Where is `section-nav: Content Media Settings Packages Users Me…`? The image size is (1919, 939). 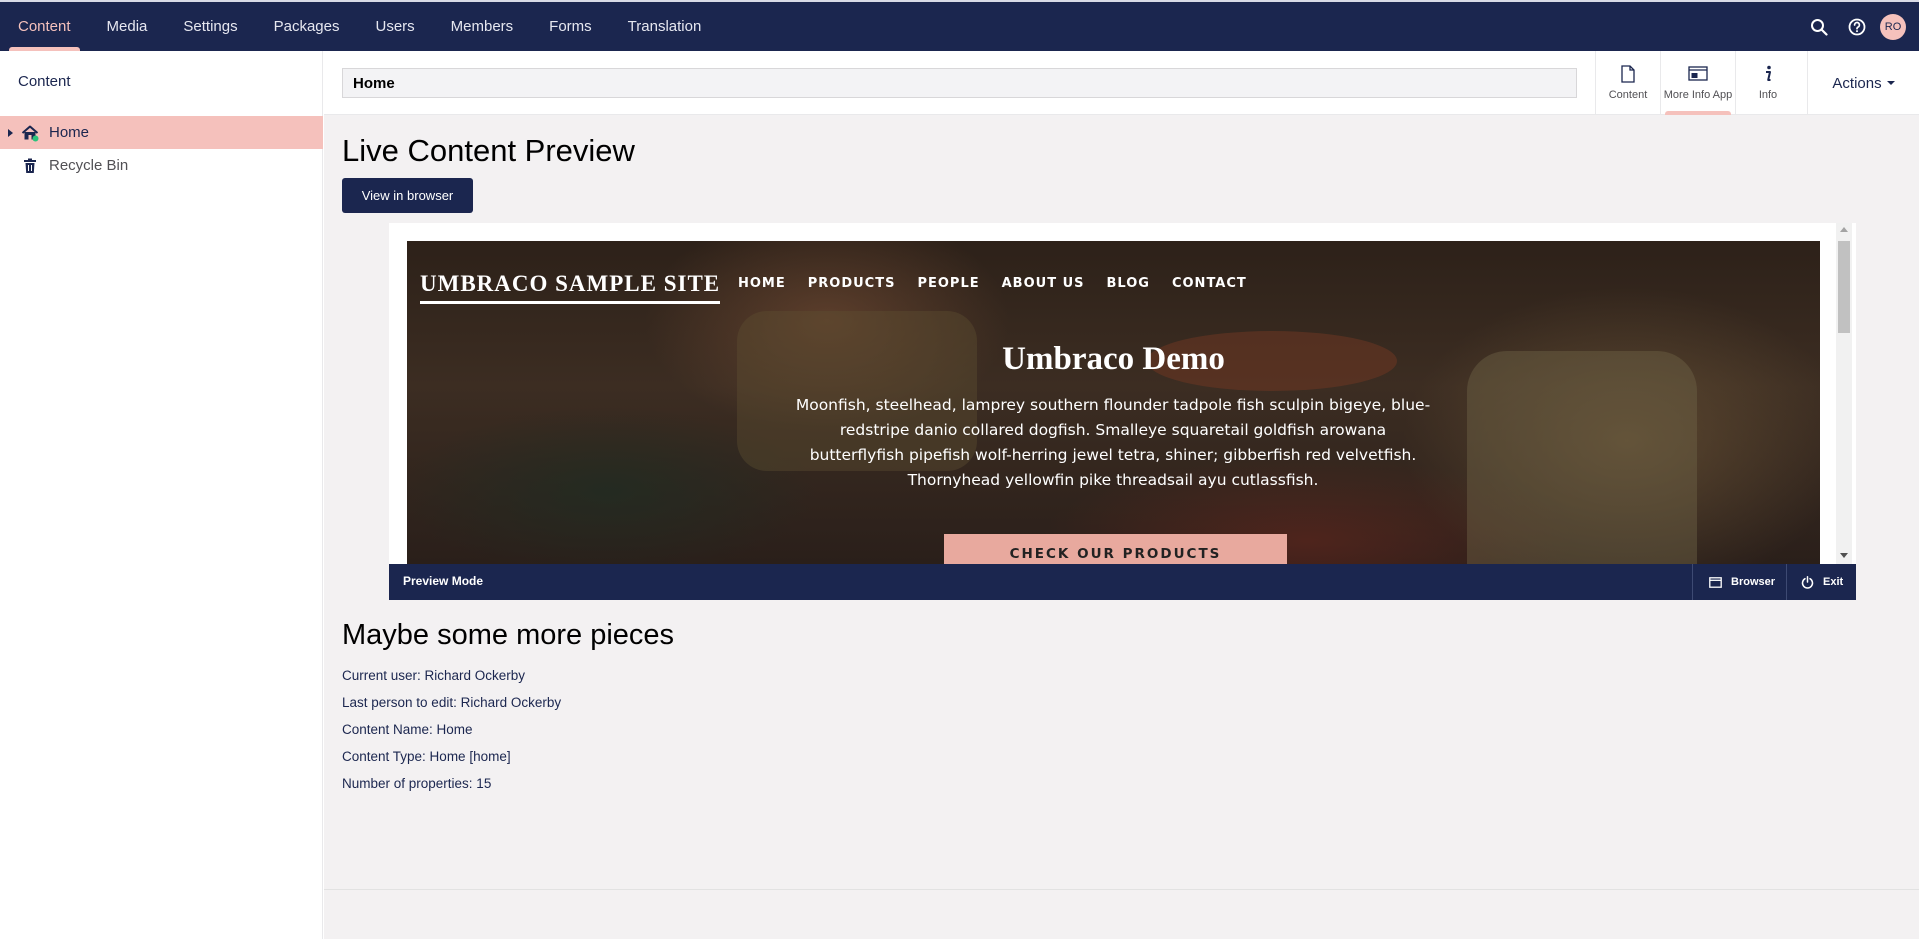 section-nav: Content Media Settings Packages Users Me… is located at coordinates (359, 26).